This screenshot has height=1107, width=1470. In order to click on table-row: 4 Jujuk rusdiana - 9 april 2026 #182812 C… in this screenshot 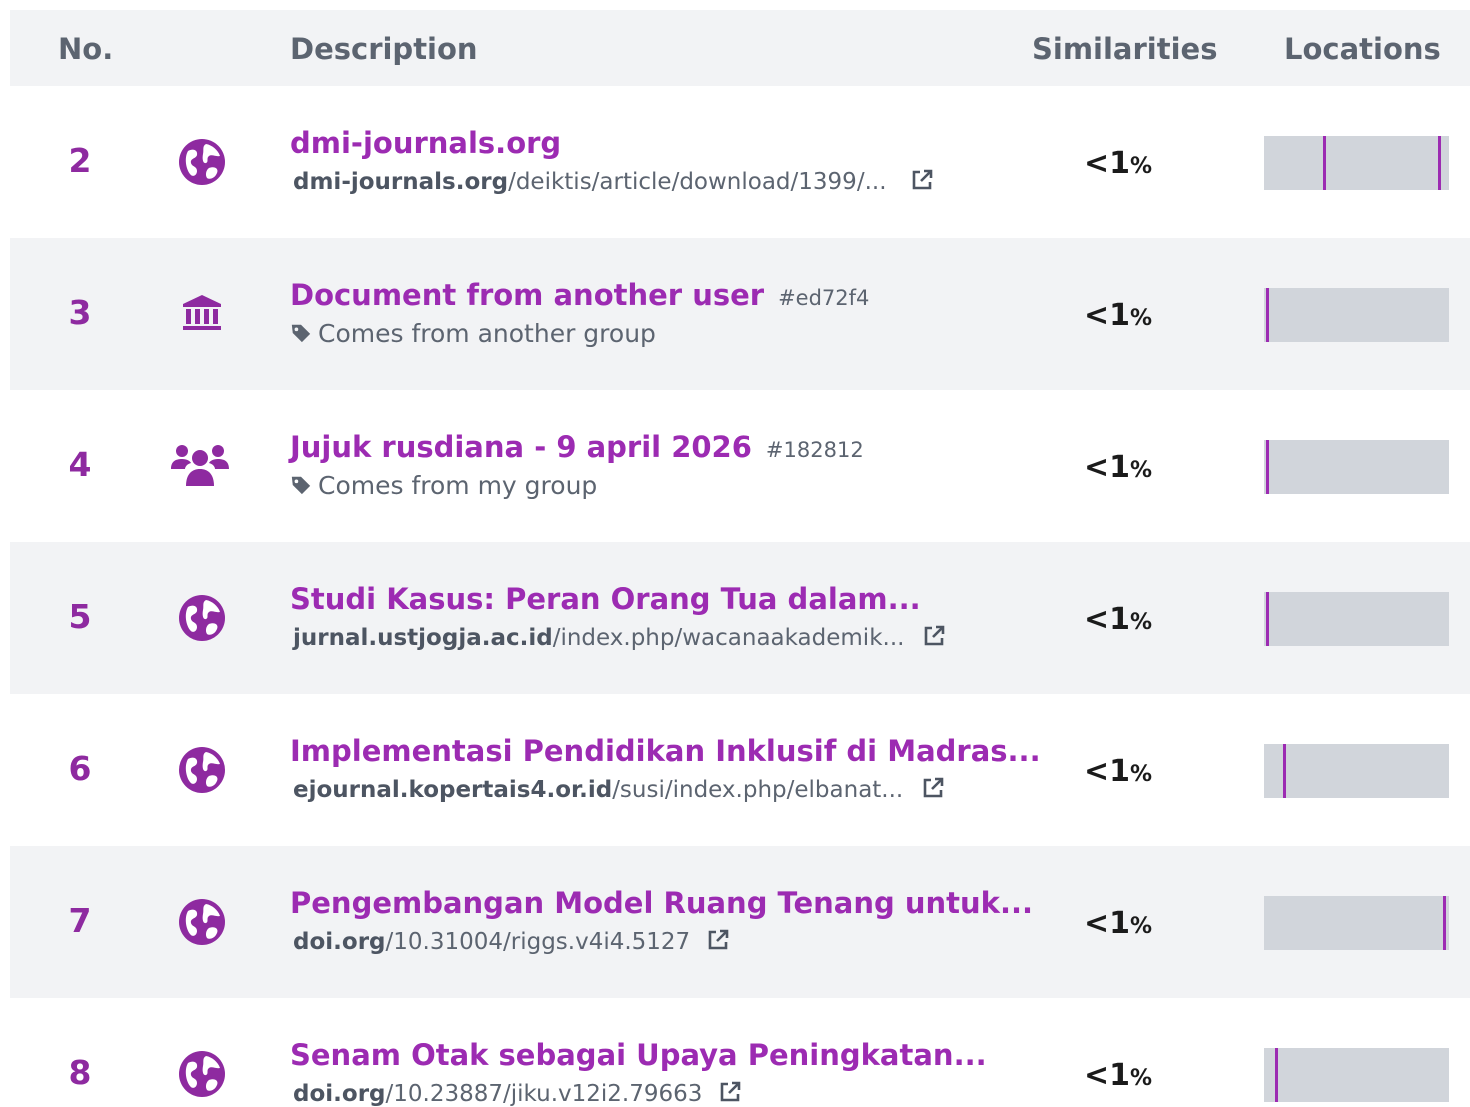, I will do `click(740, 466)`.